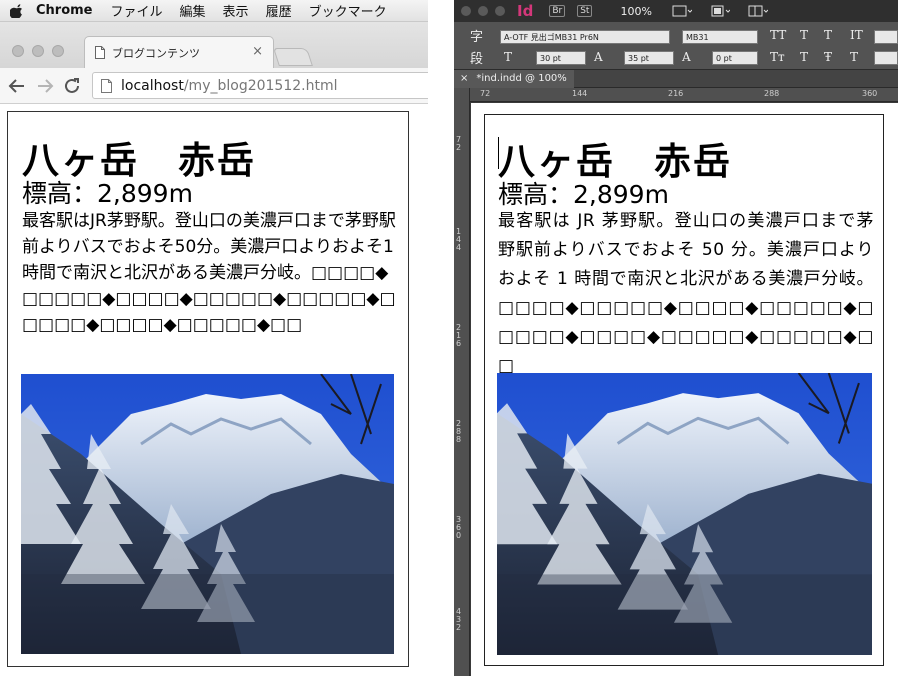  I want to click on horizontal-ruler: 72 144 216 288 360, so click(684, 95).